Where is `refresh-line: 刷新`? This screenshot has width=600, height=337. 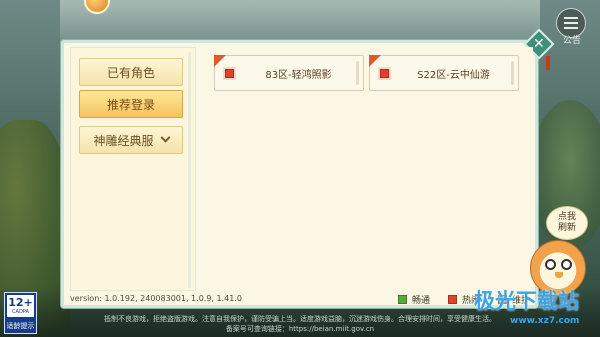 refresh-line: 刷新 is located at coordinates (566, 228).